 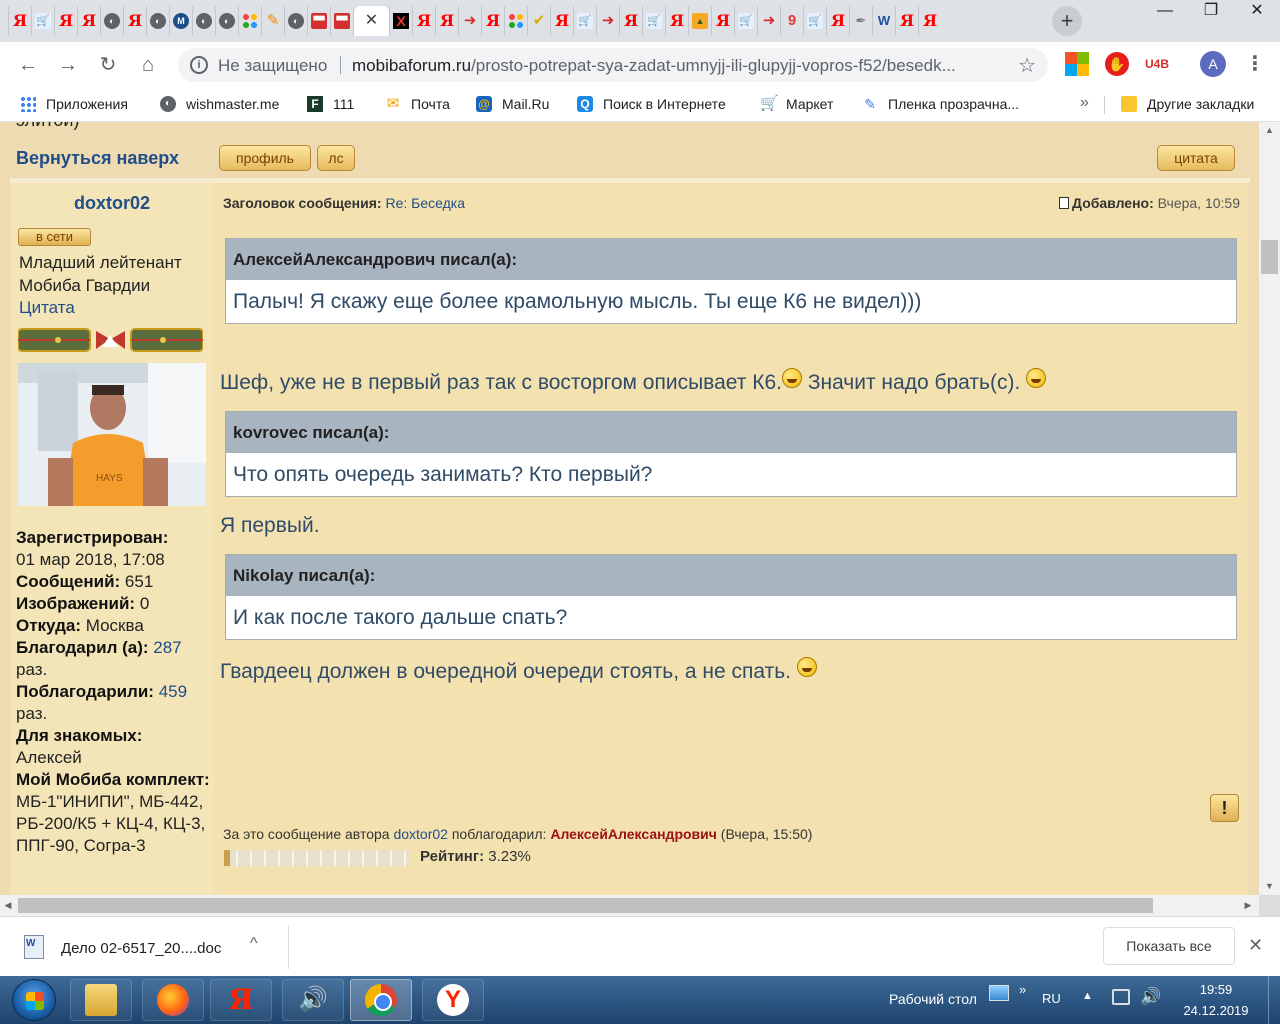 I want to click on thanks-author-link: doxtor02, so click(x=420, y=834).